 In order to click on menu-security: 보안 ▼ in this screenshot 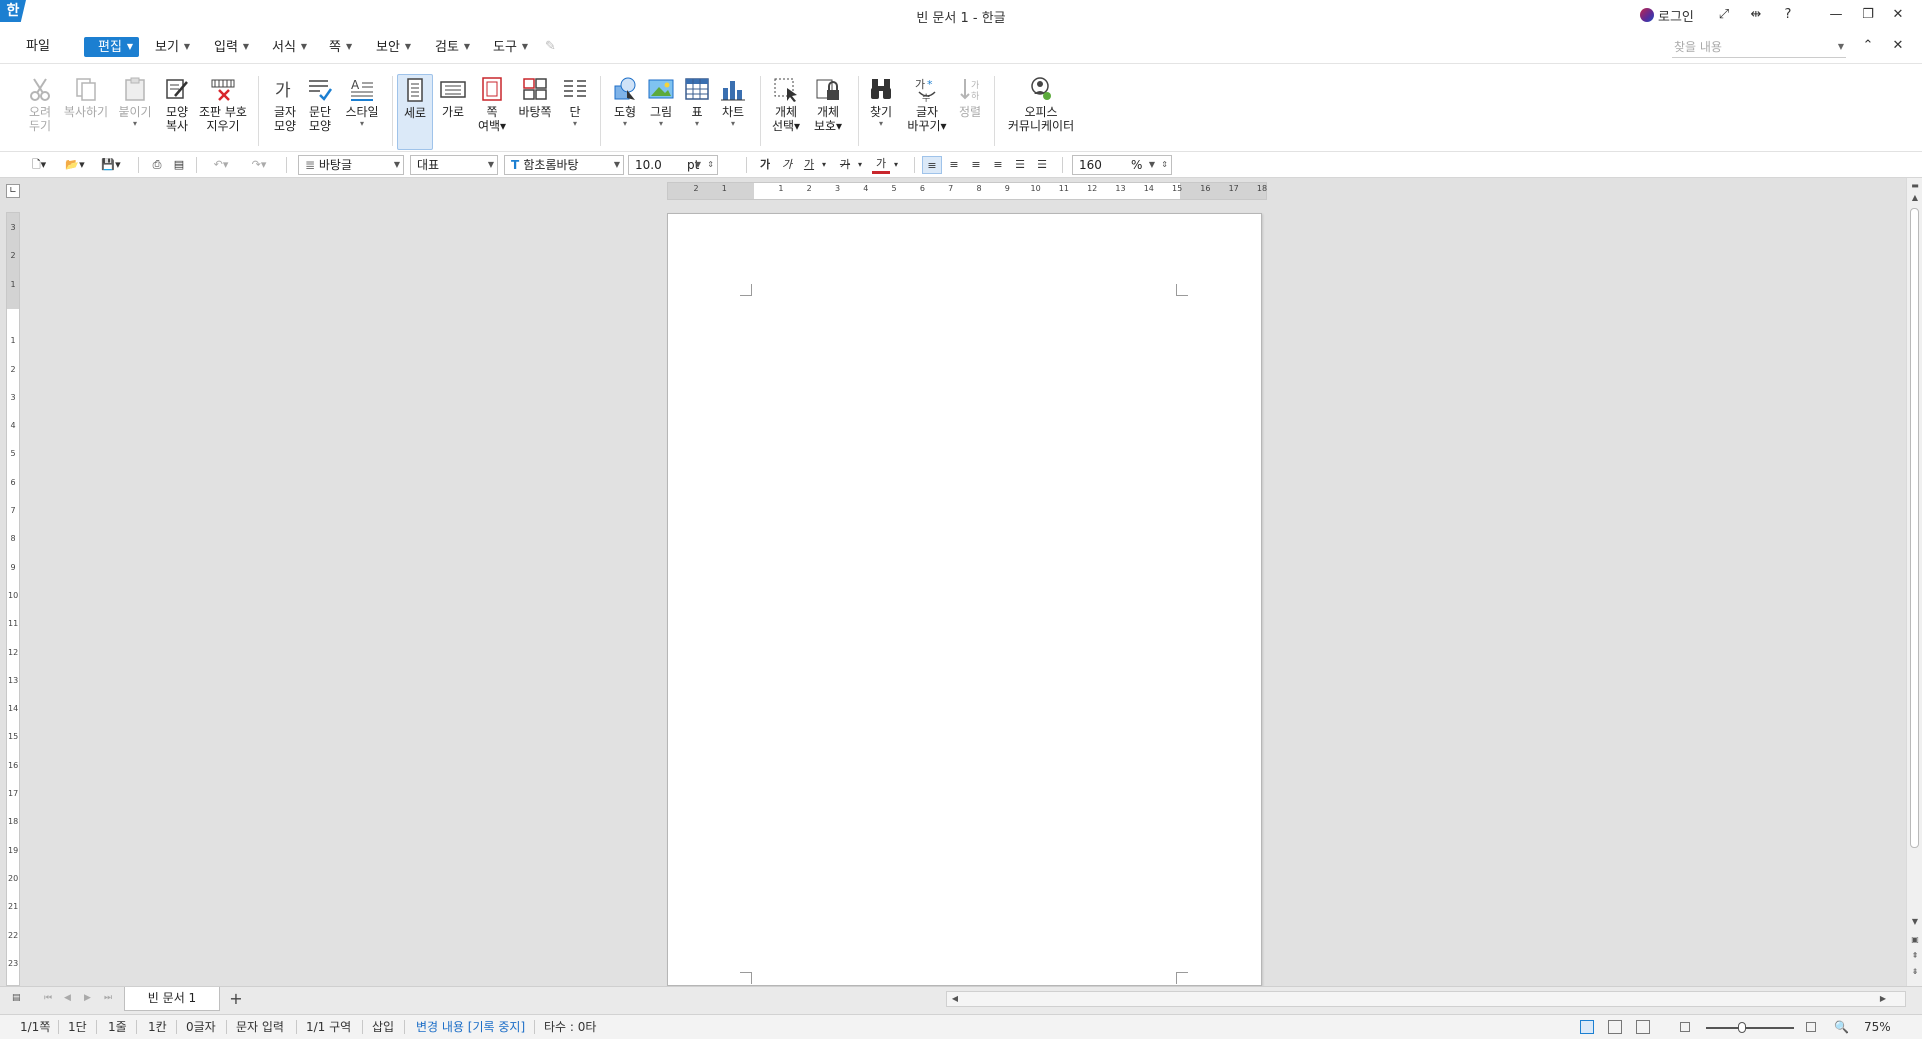, I will do `click(393, 47)`.